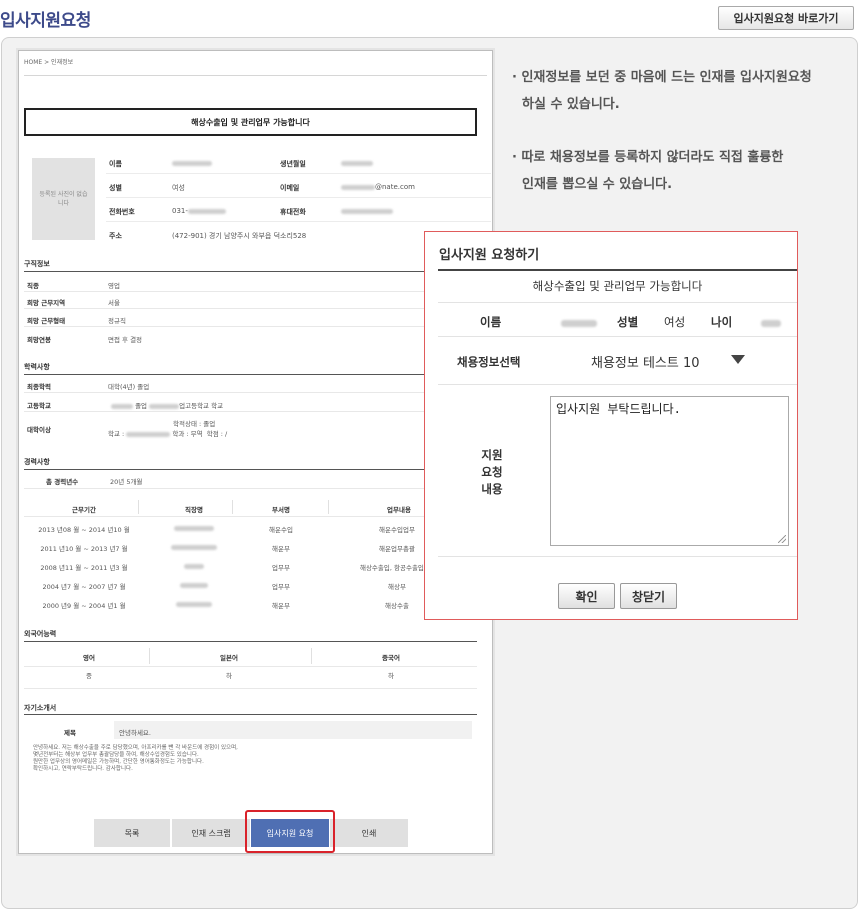 This screenshot has width=860, height=911. I want to click on lang-header-english: 영어, so click(89, 658).